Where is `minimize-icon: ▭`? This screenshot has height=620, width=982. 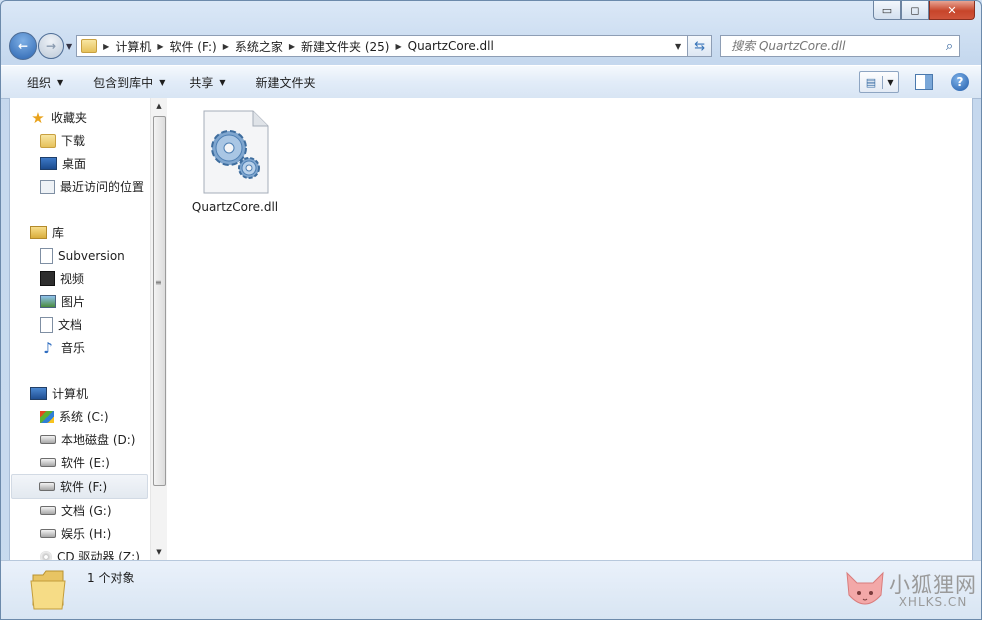
minimize-icon: ▭ is located at coordinates (887, 10).